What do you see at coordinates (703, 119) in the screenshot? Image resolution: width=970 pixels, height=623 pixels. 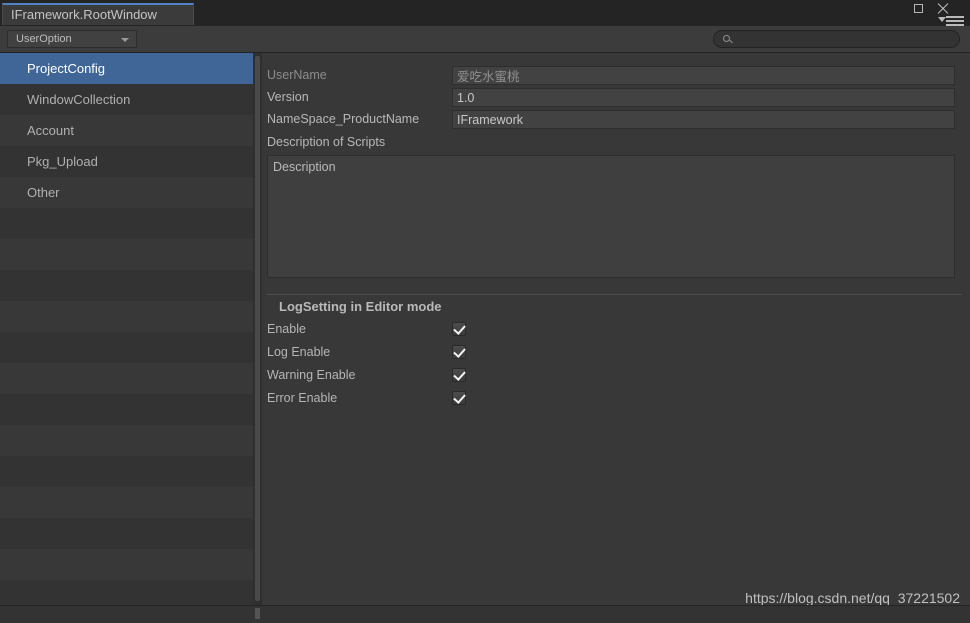 I see `namespace-productname-input` at bounding box center [703, 119].